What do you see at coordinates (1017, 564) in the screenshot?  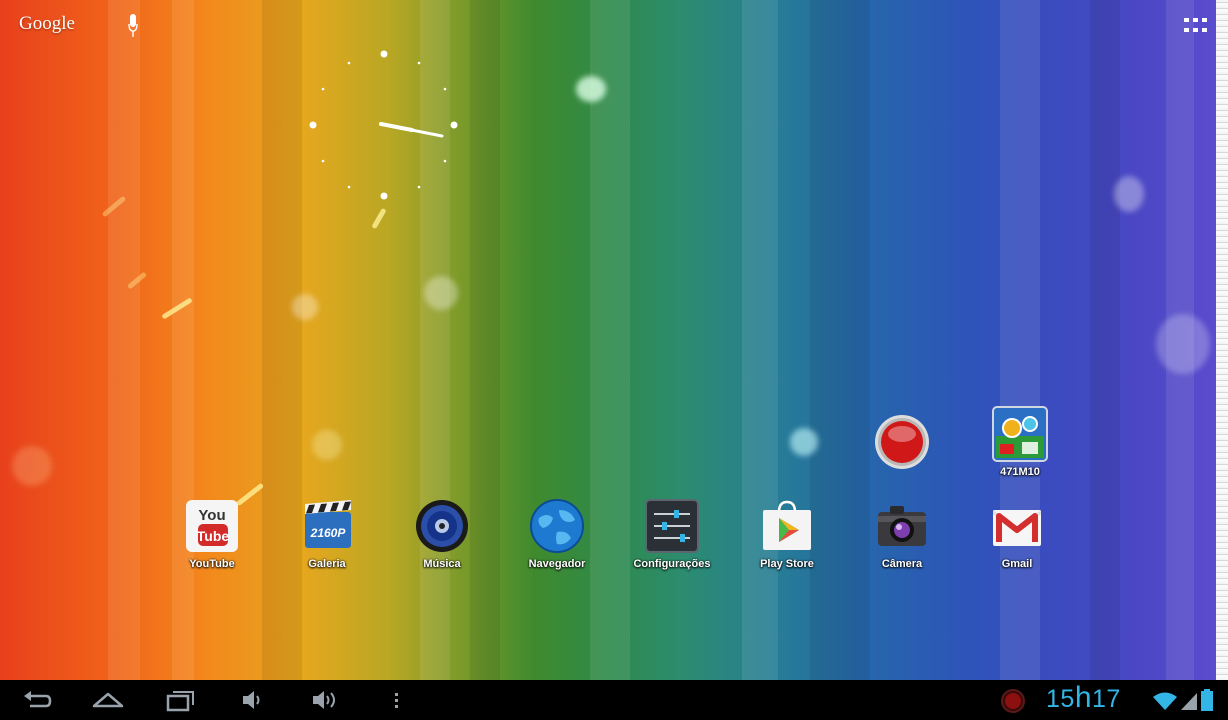 I see `app-label: Gmail` at bounding box center [1017, 564].